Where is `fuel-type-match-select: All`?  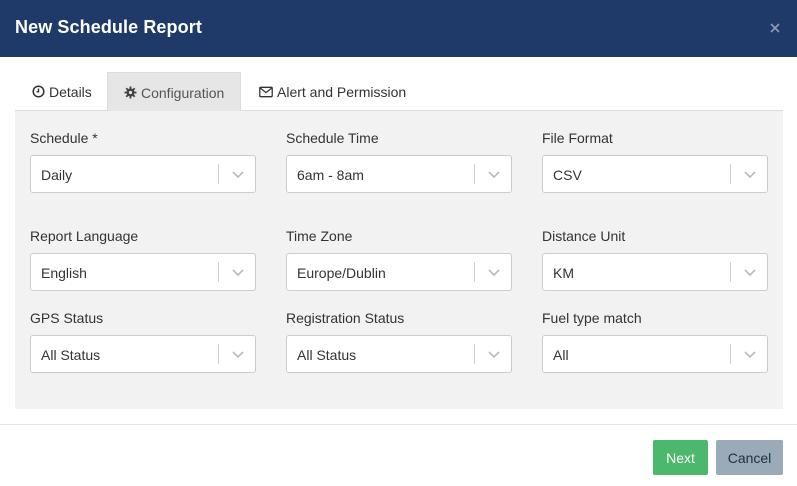
fuel-type-match-select: All is located at coordinates (655, 354).